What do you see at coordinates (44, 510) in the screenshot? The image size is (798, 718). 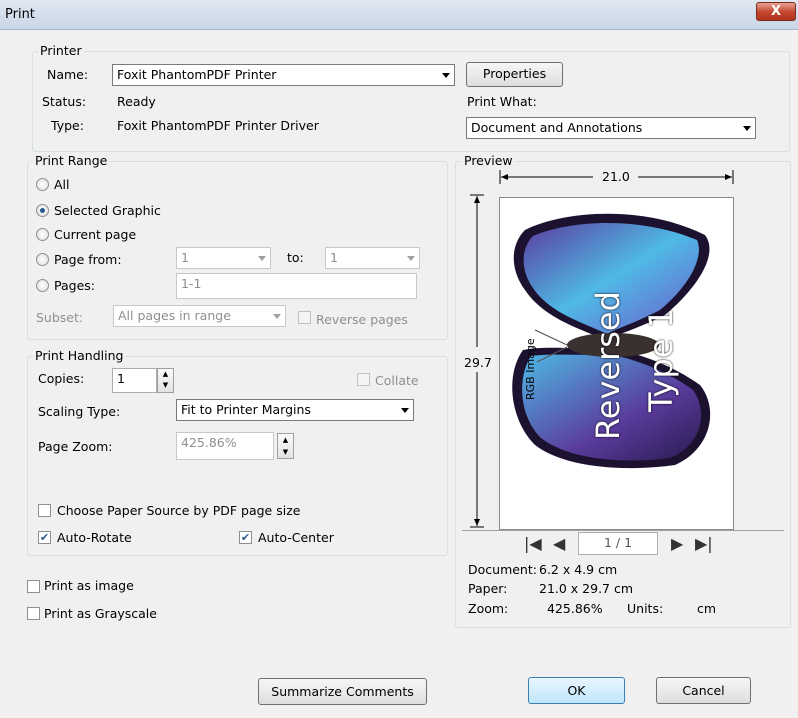 I see `choose-paper-checkbox` at bounding box center [44, 510].